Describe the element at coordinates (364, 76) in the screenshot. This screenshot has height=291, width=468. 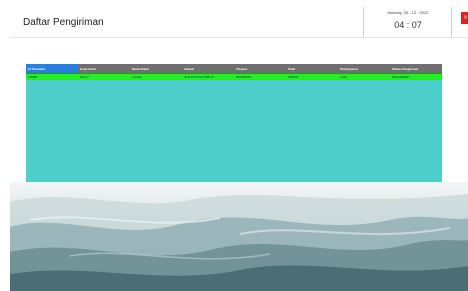
I see `table-cell: Cash` at that location.